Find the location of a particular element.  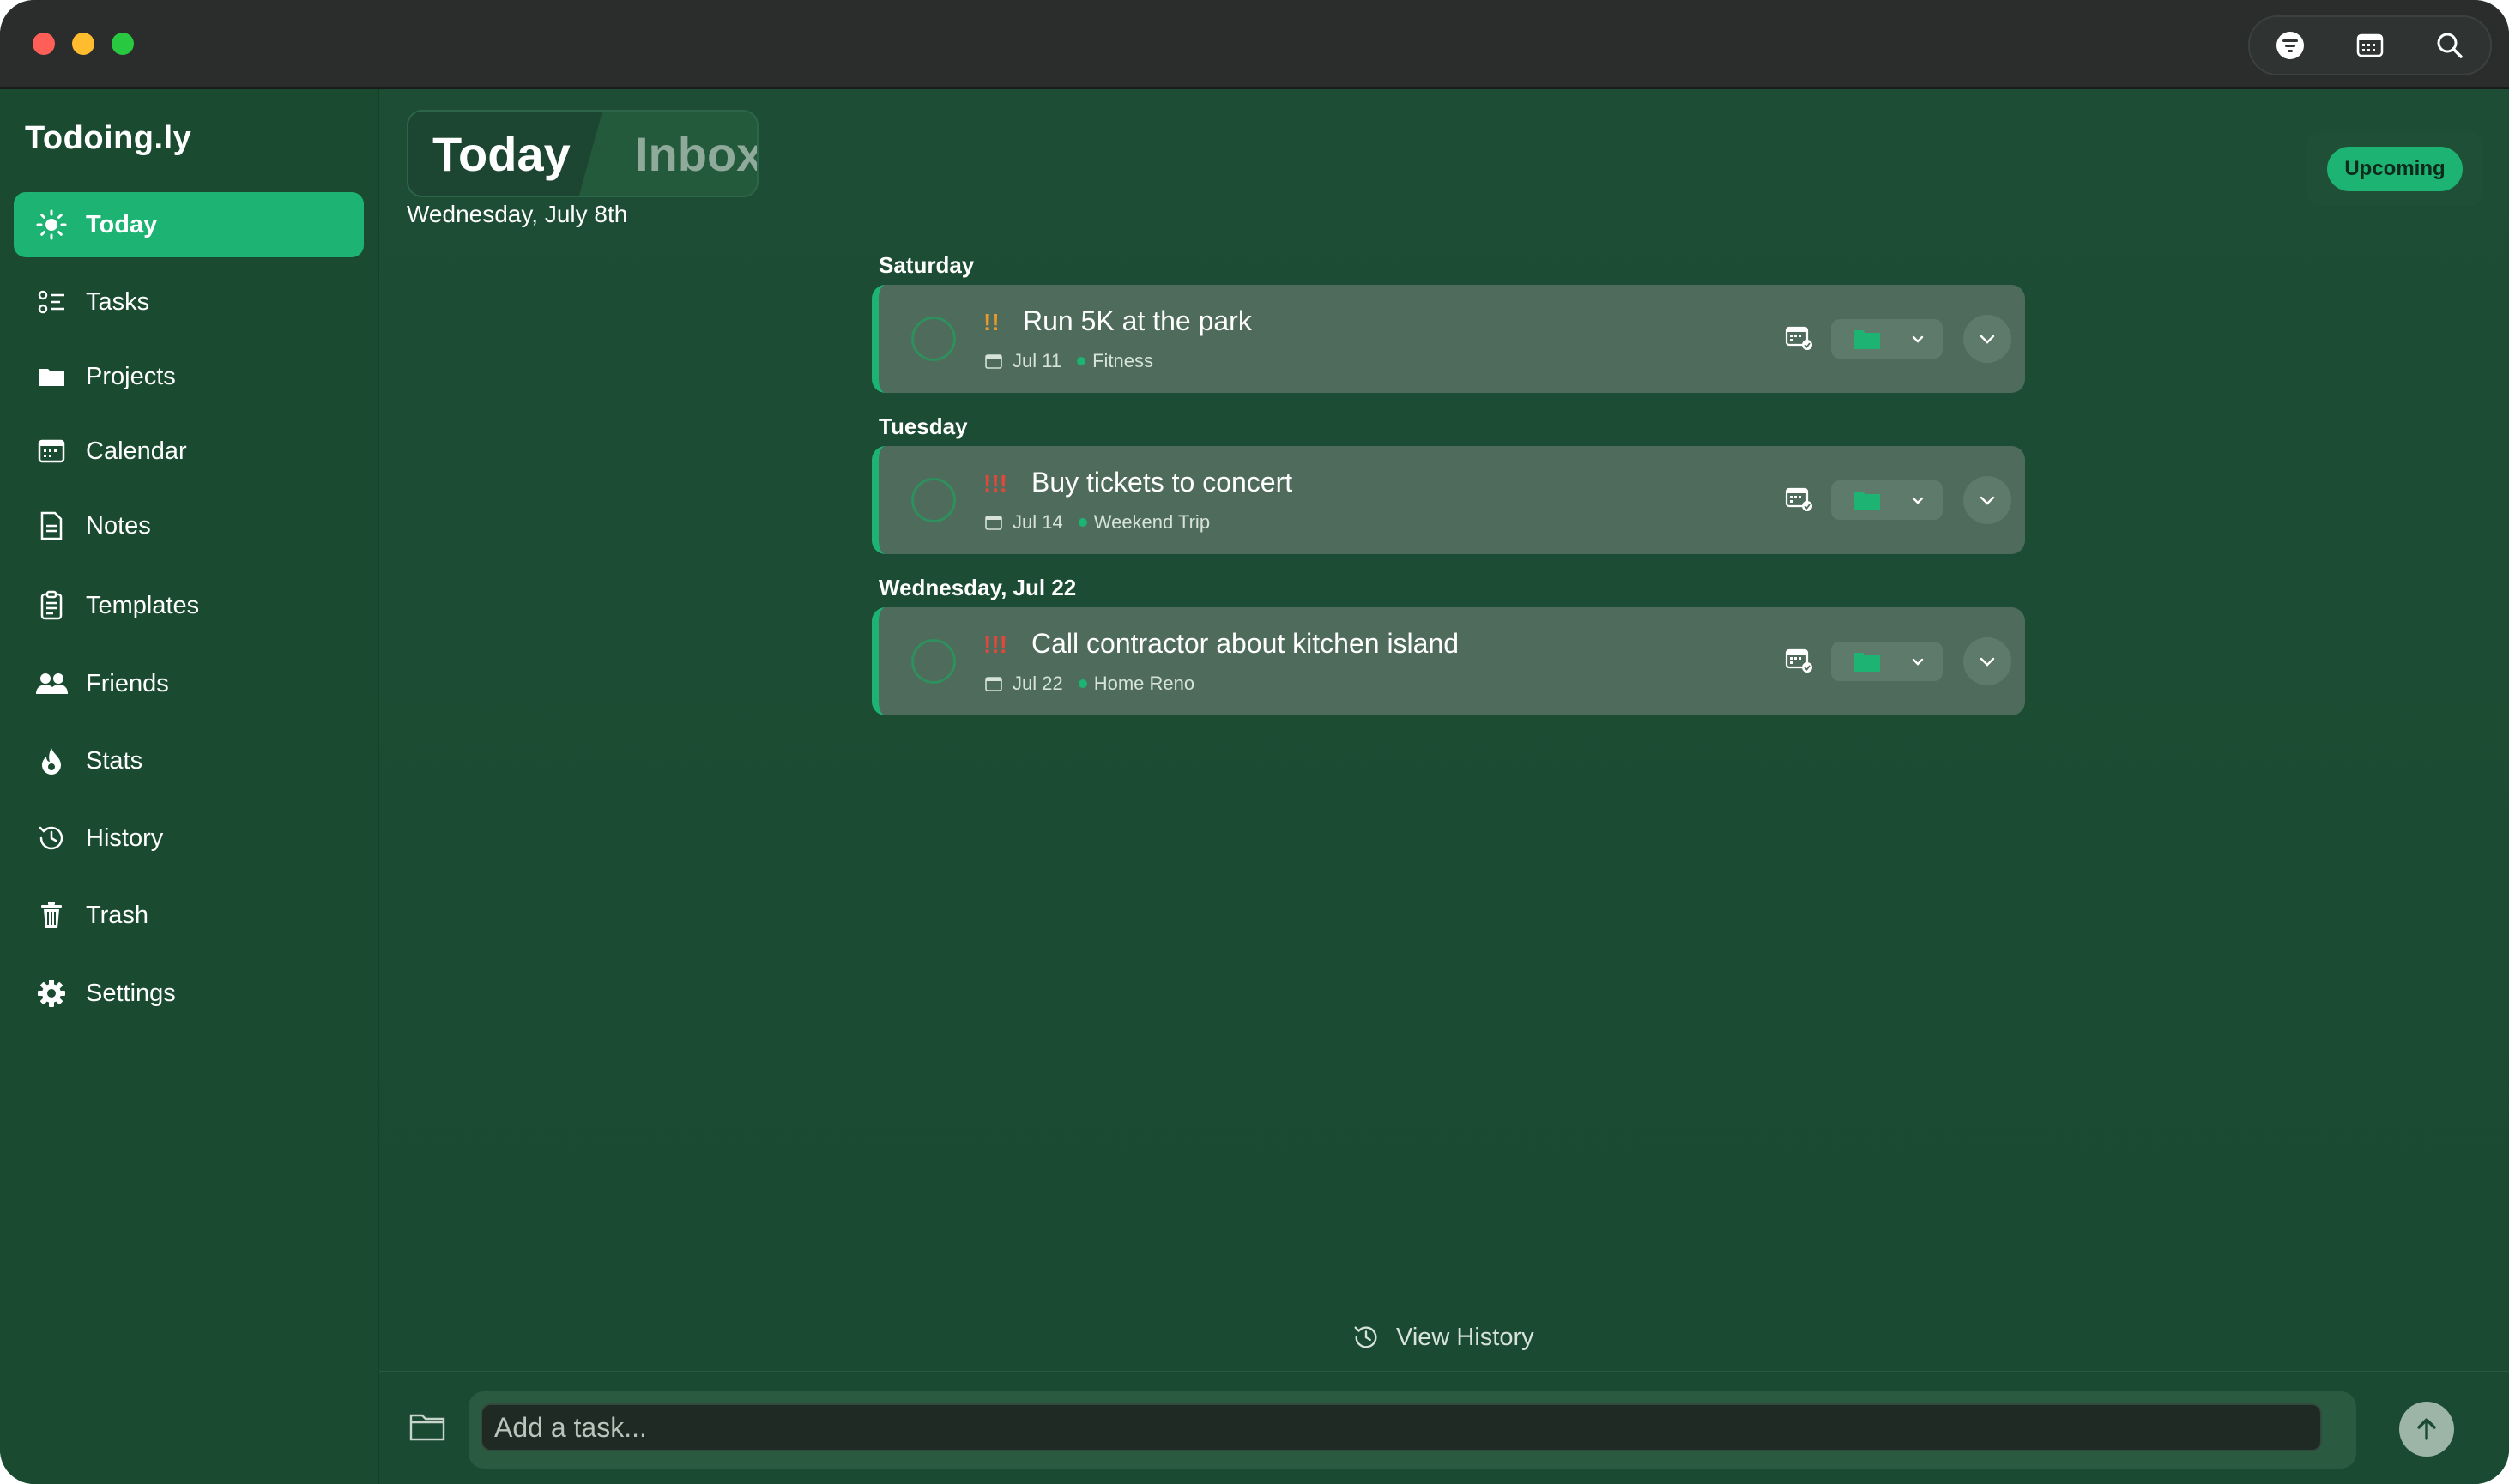

calendar-view-button is located at coordinates (2370, 45).